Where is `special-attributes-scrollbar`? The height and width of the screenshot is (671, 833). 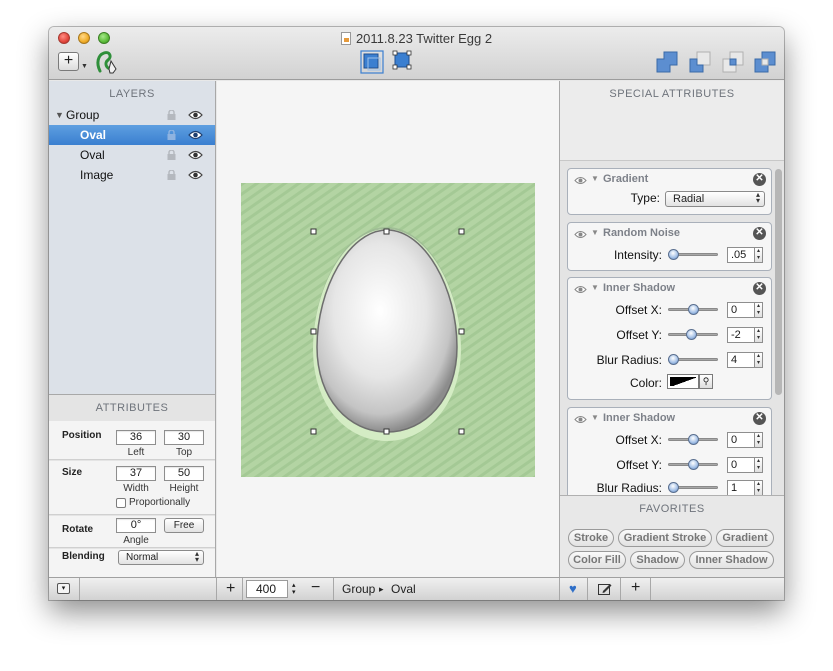 special-attributes-scrollbar is located at coordinates (778, 282).